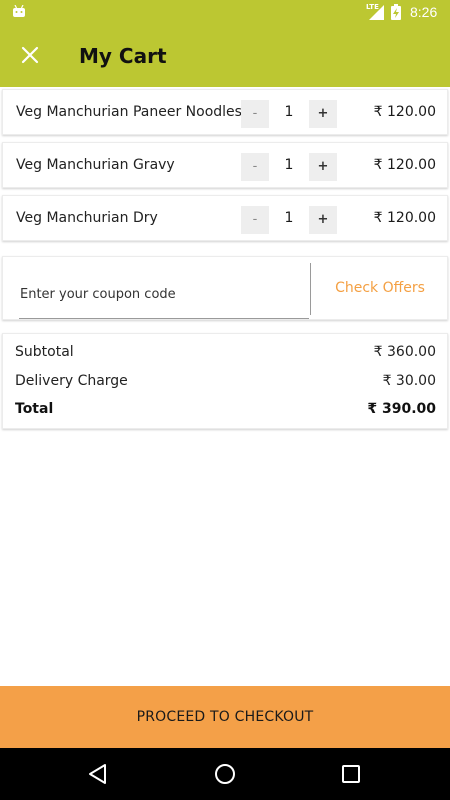 This screenshot has height=800, width=450. I want to click on status-bar: LTE 8:26, so click(225, 12).